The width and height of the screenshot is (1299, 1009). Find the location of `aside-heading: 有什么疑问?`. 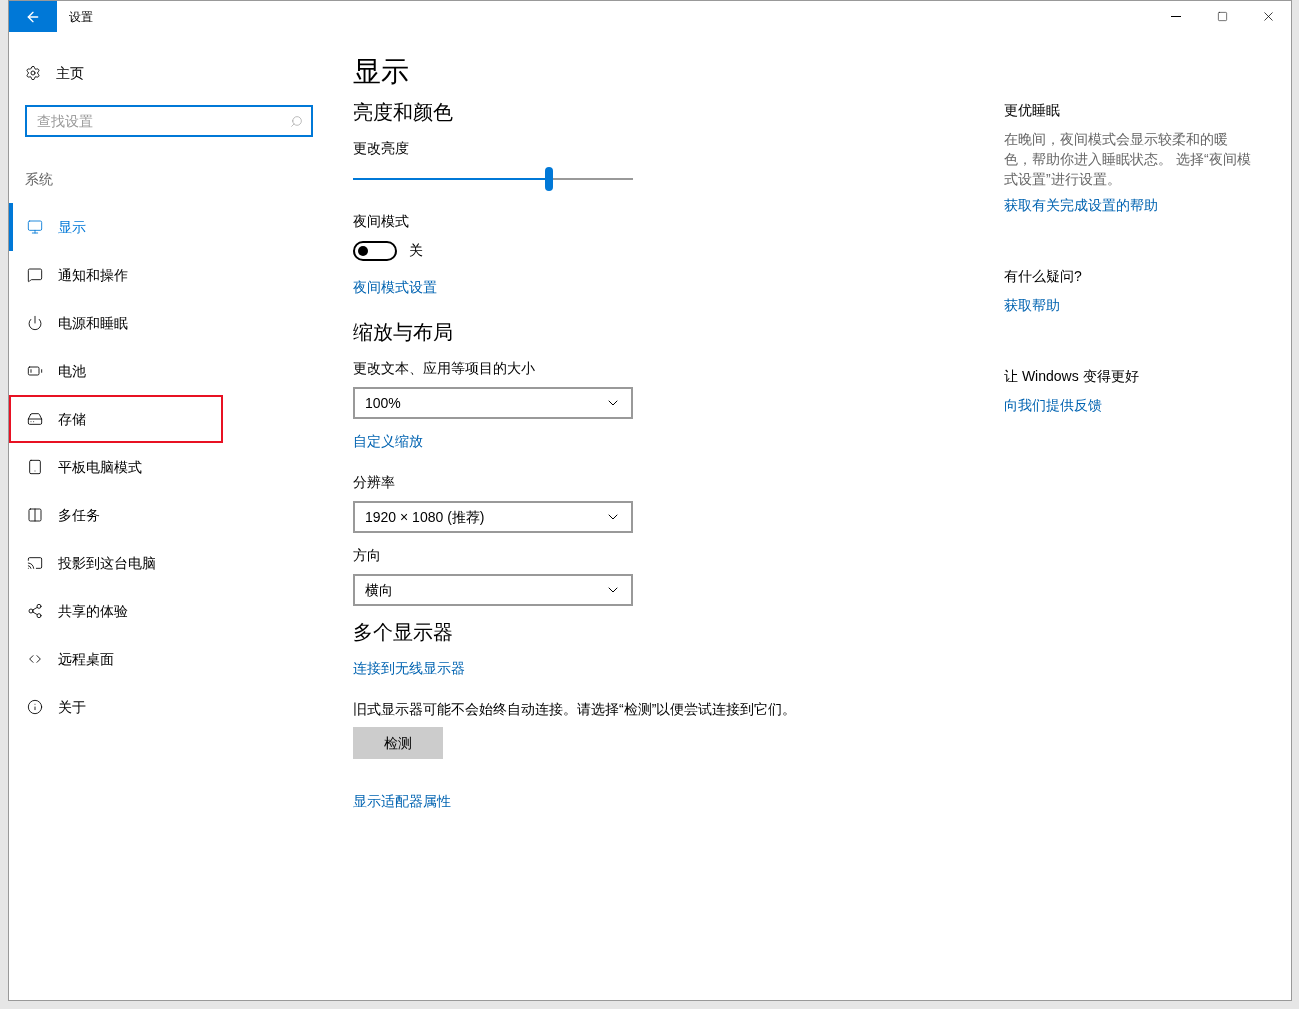

aside-heading: 有什么疑问? is located at coordinates (1043, 276).